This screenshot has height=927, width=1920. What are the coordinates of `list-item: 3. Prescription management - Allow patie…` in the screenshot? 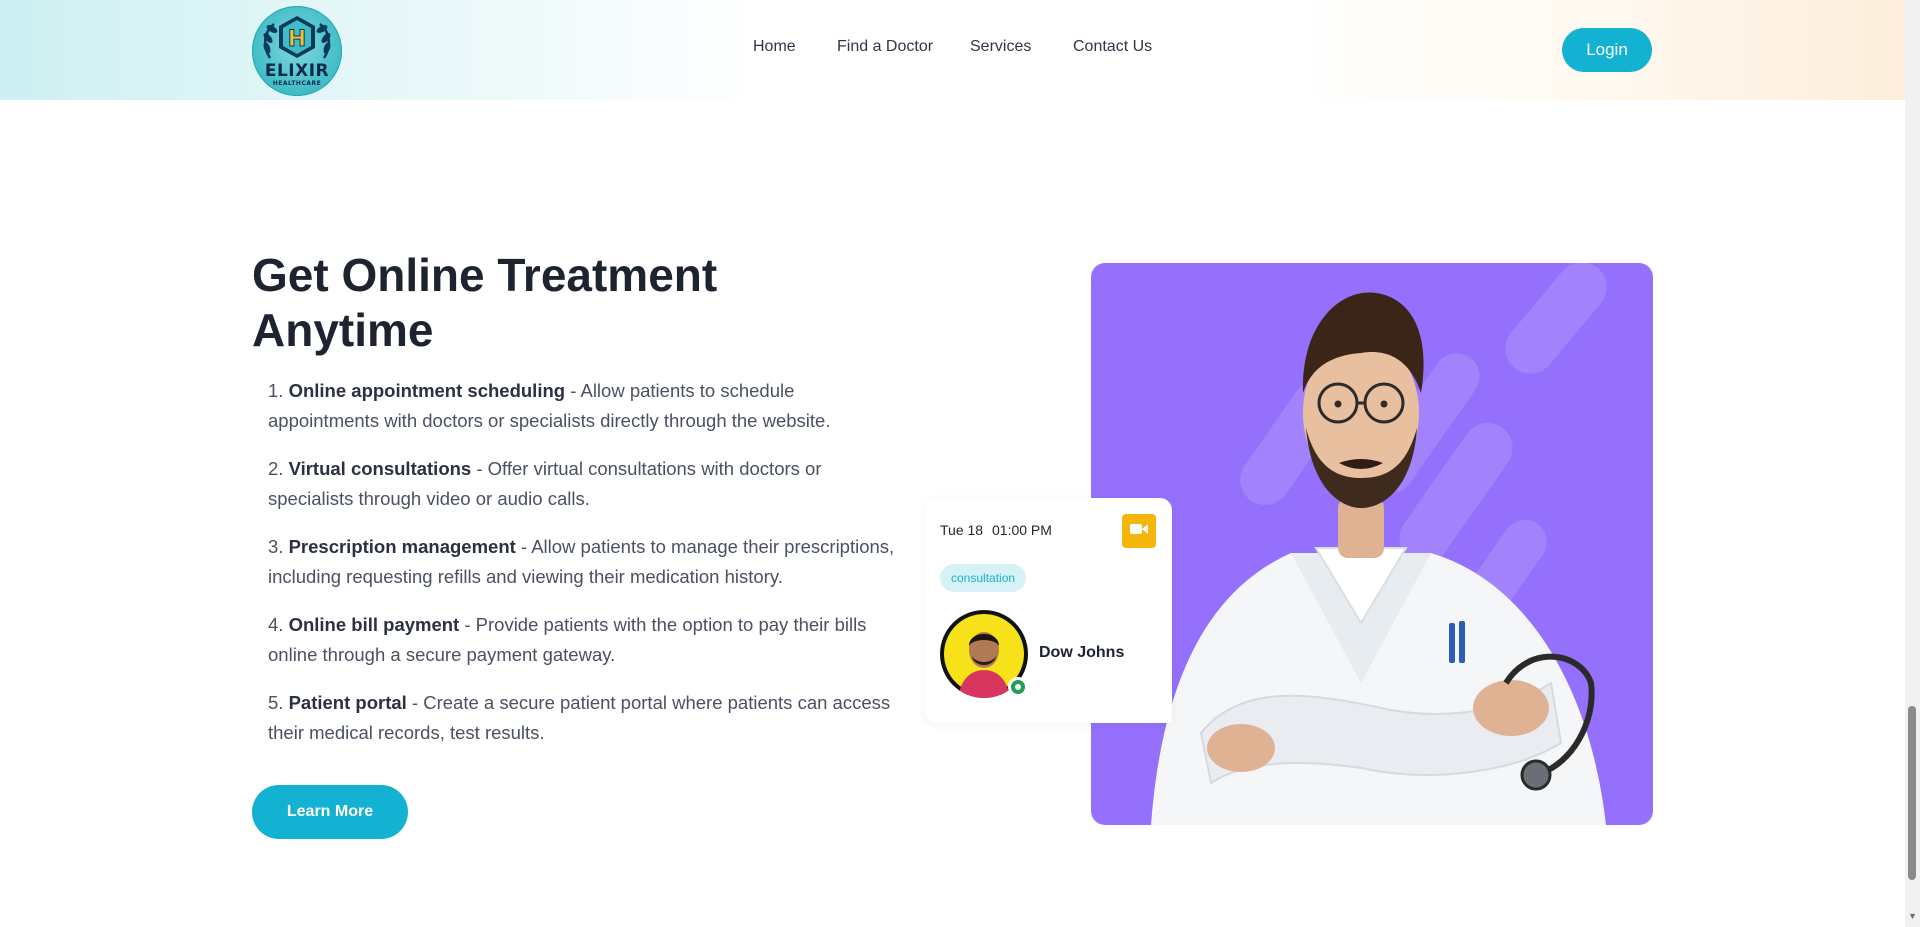 It's located at (588, 562).